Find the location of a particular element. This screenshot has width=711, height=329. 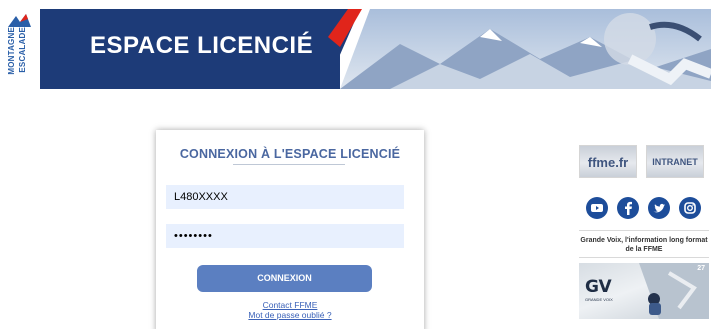

title-underline is located at coordinates (289, 164).